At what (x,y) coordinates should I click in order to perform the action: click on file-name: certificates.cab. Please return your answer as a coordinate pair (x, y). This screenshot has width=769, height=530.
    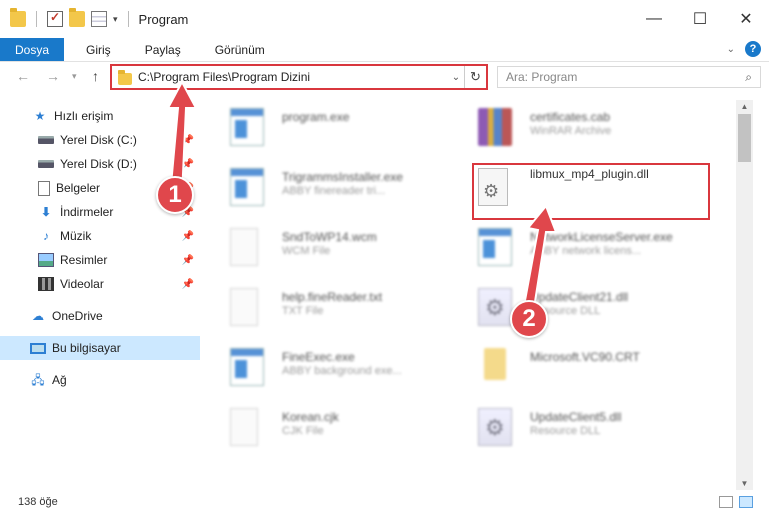
    Looking at the image, I should click on (570, 117).